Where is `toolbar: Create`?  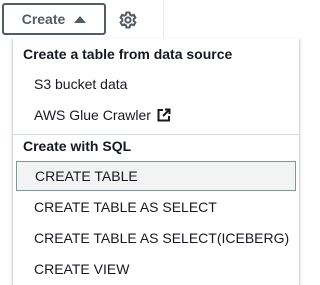 toolbar: Create is located at coordinates (150, 19).